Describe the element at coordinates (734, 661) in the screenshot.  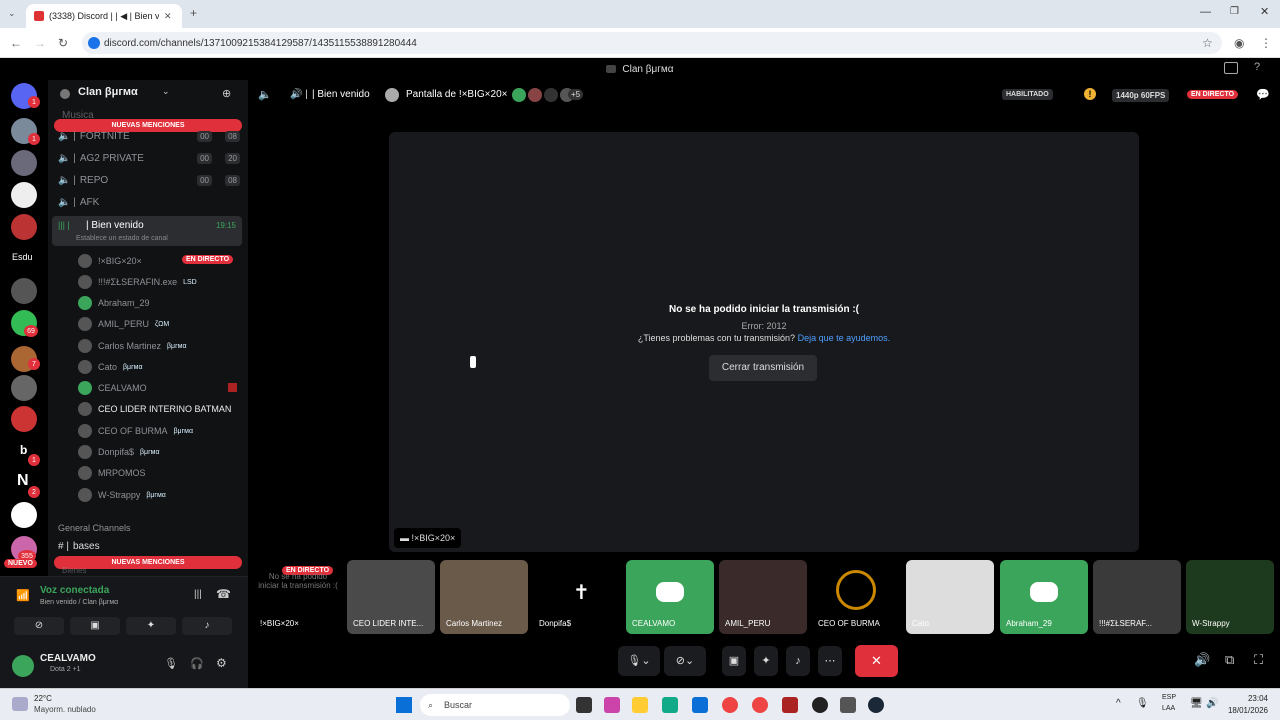
I see `share-screen-button: ▣` at that location.